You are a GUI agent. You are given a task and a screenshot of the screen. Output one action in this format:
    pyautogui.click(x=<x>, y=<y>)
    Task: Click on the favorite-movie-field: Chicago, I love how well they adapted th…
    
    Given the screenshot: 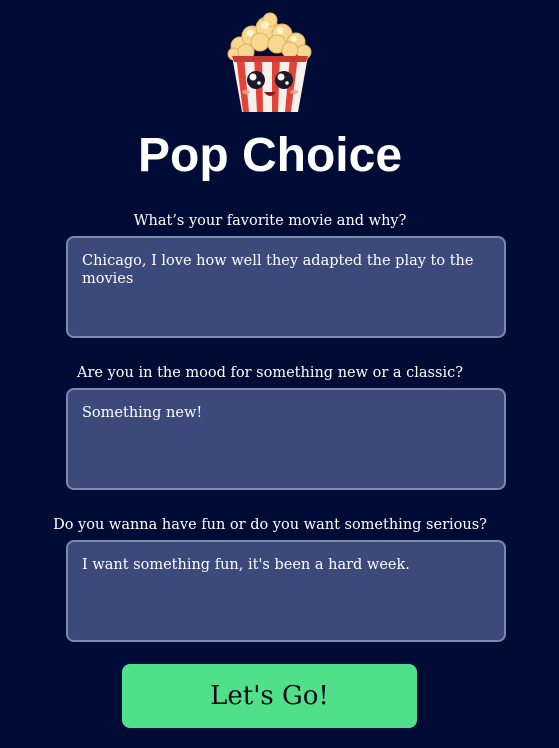 What is the action you would take?
    pyautogui.click(x=286, y=287)
    